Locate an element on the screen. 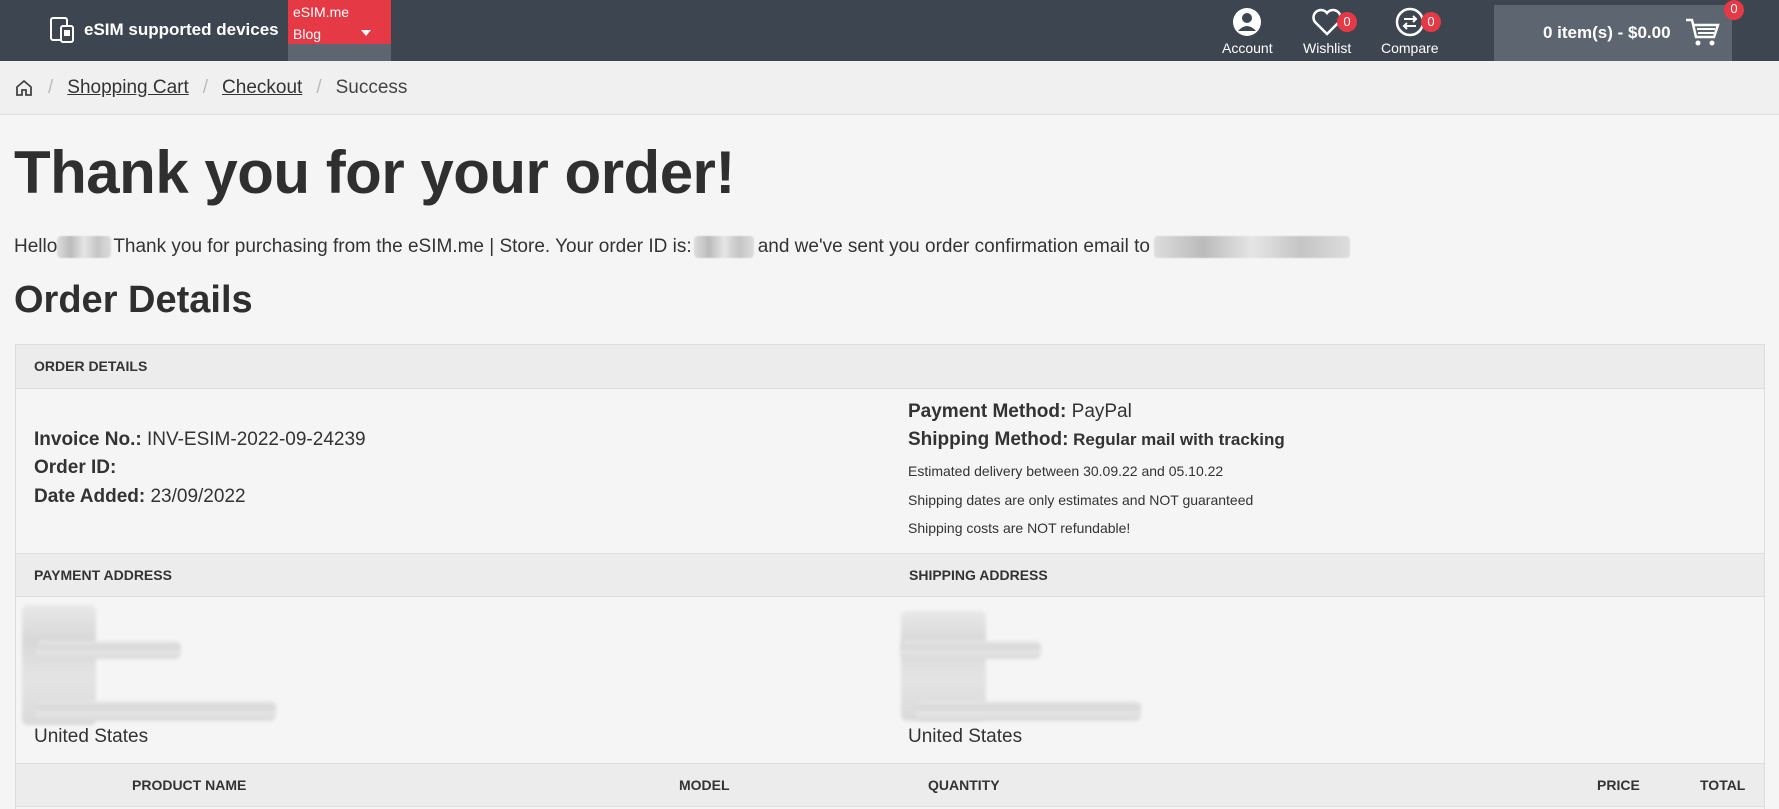 This screenshot has height=809, width=1779. cart-button: 0 item(s) - $0.00 is located at coordinates (1613, 33).